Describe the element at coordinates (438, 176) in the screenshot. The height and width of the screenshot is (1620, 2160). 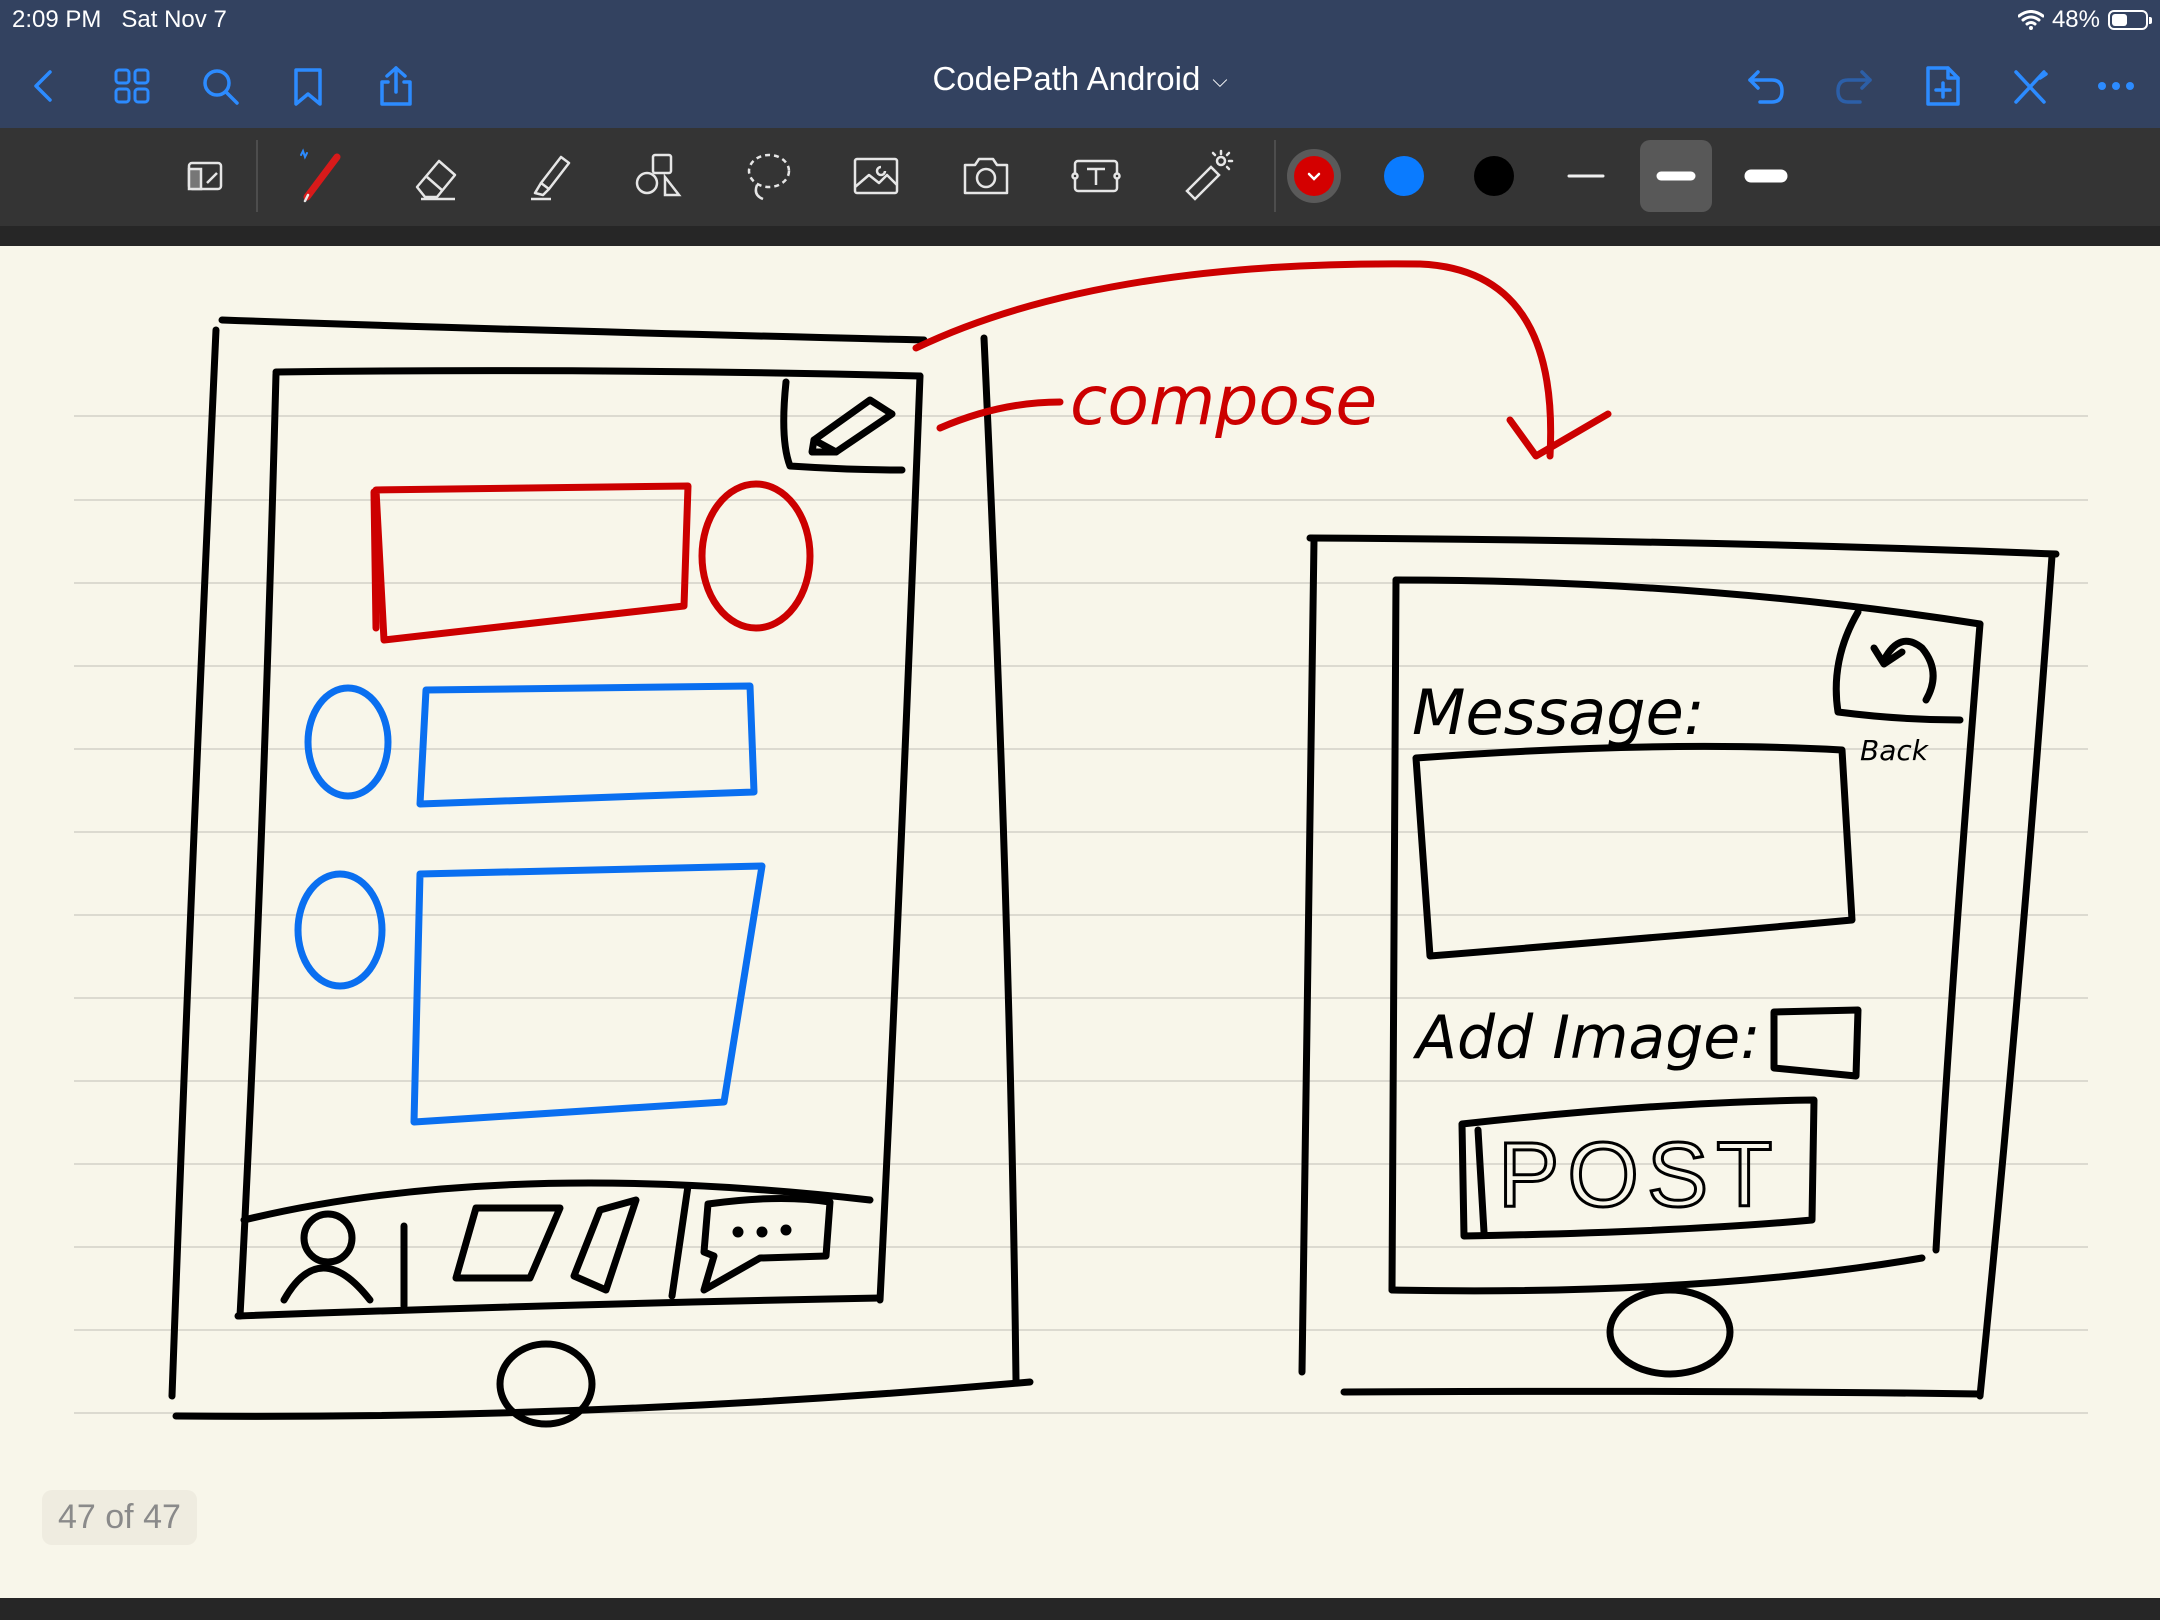
I see `eraser-icon` at that location.